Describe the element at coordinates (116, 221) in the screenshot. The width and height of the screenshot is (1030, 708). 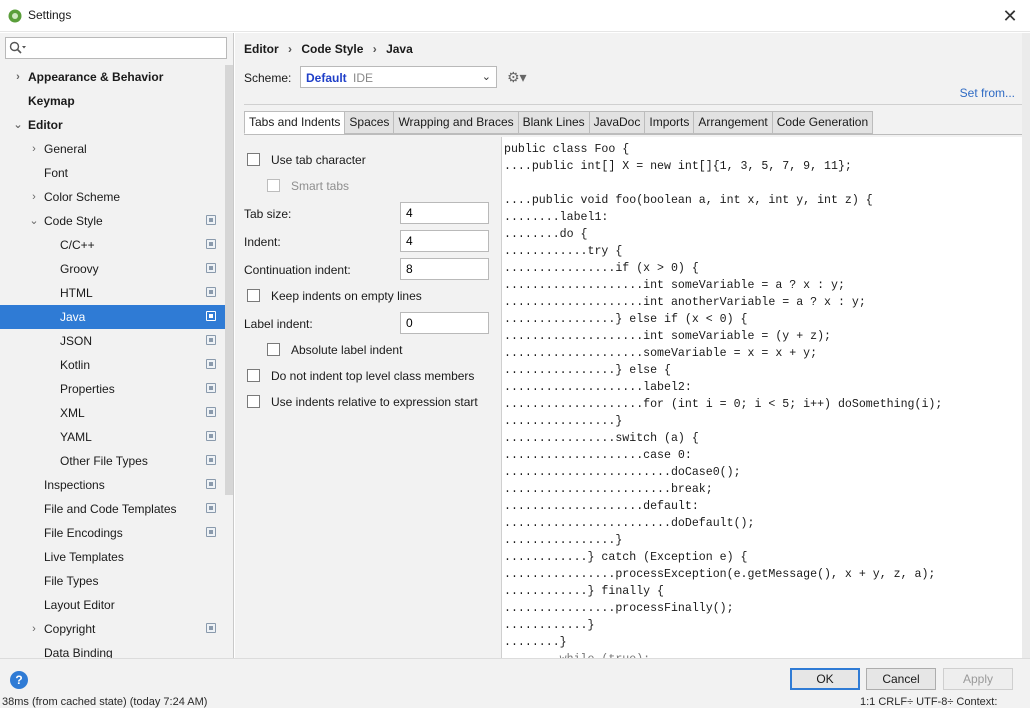
I see `sidebar-item-code-style: ⌄ Code Style` at that location.